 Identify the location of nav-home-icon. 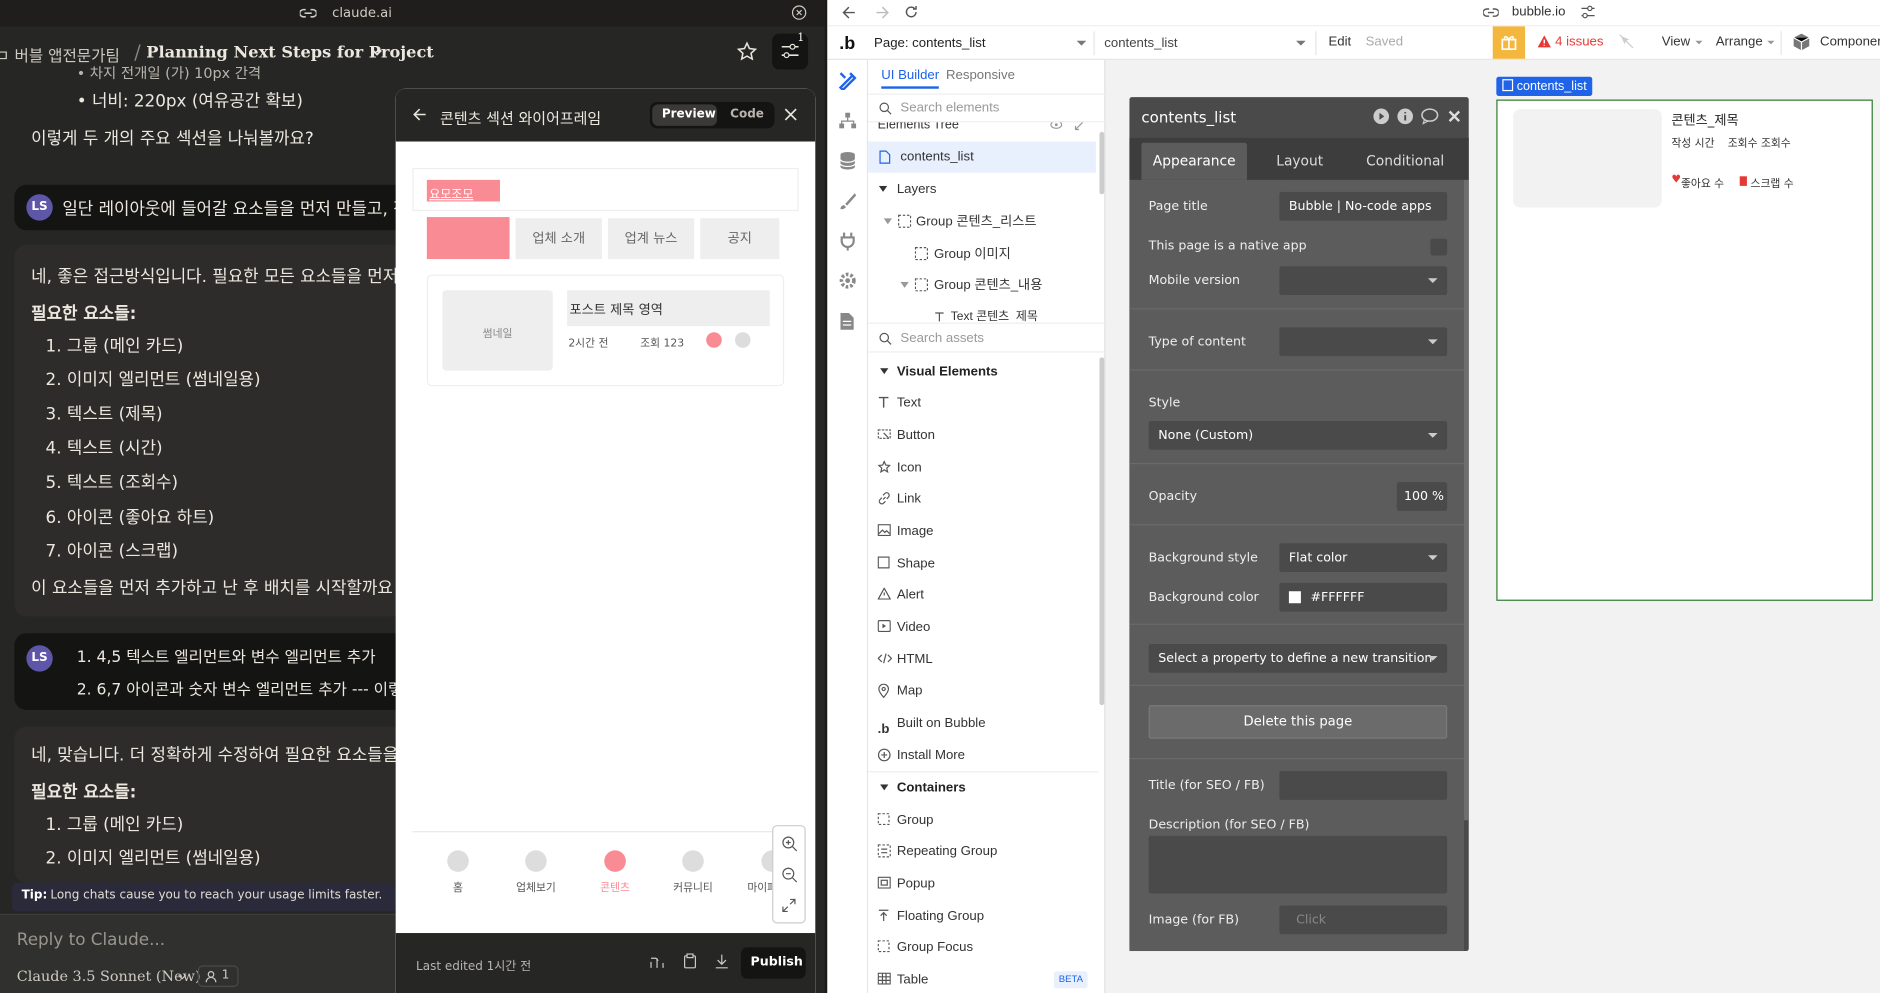
(458, 861).